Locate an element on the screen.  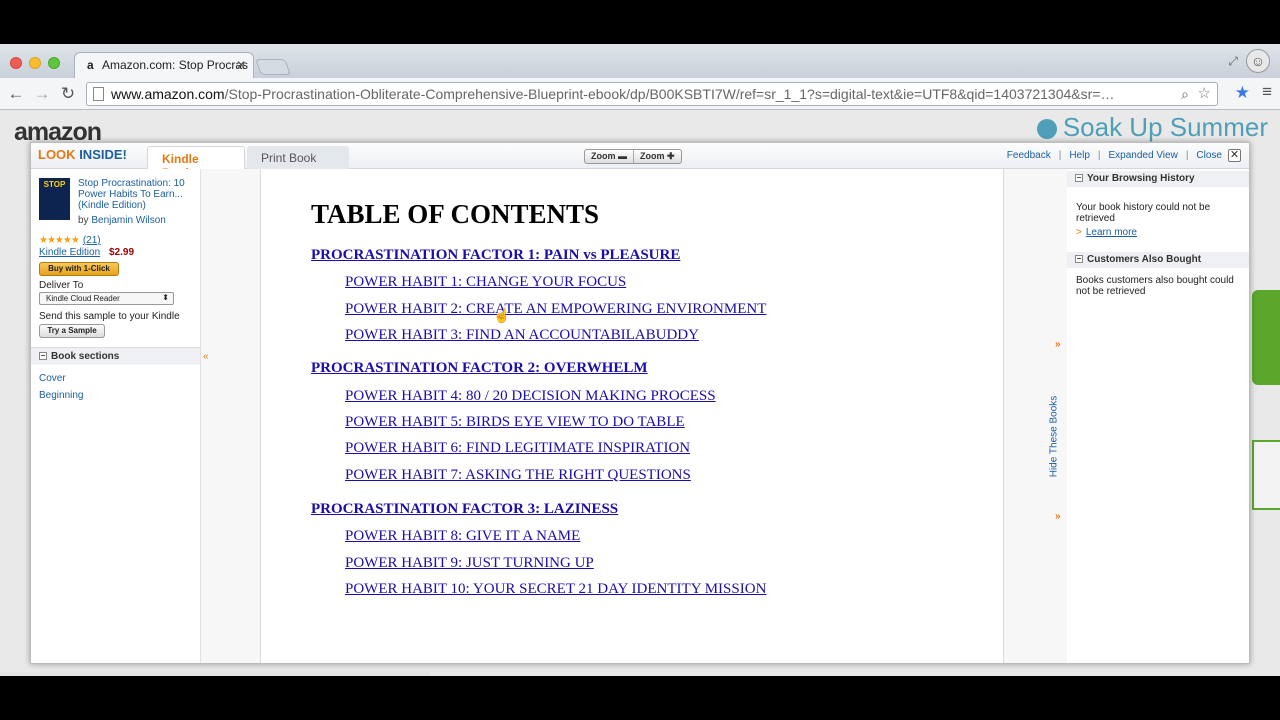
toc-habit-8: POWER HABIT 8: GIVE IT A NAME is located at coordinates (462, 536).